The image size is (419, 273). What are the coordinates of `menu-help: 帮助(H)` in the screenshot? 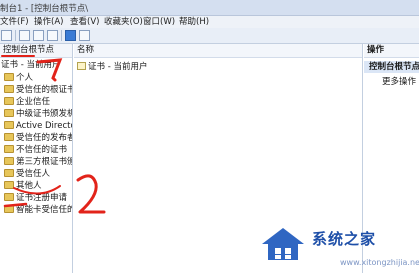 It's located at (194, 22).